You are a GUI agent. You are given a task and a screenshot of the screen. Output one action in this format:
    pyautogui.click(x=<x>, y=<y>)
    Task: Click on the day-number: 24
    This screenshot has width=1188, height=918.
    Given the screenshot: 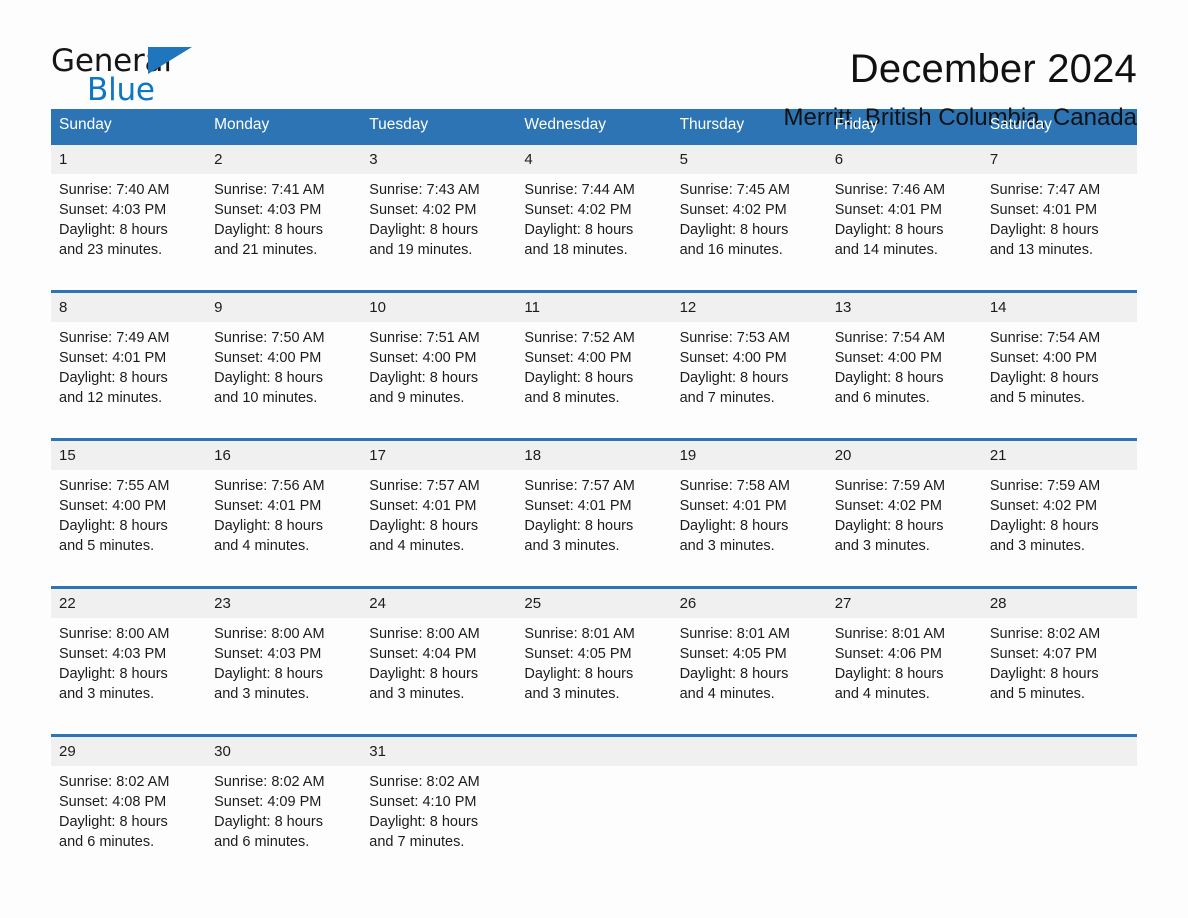 What is the action you would take?
    pyautogui.click(x=439, y=602)
    